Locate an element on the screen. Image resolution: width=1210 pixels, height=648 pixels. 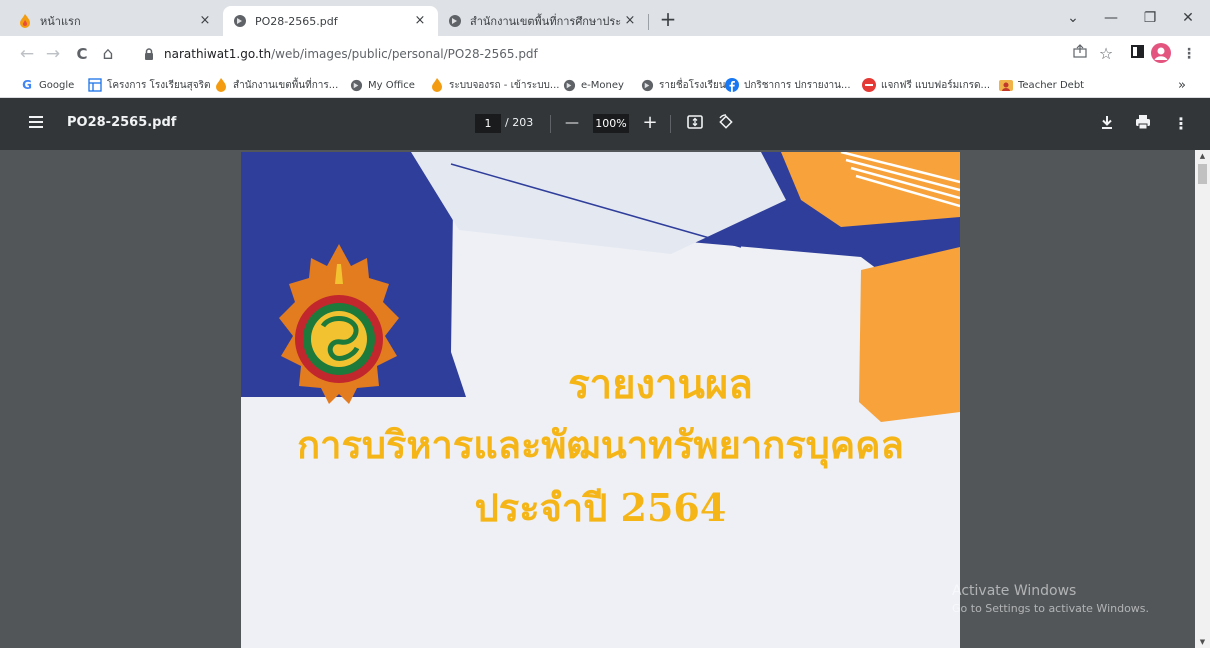
bookmark-honest-school: โครงการ โรงเรียนสุจริต is located at coordinates (149, 85).